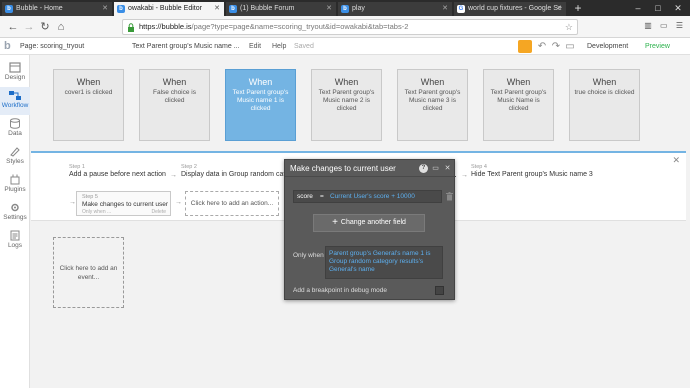 The height and width of the screenshot is (388, 690). Describe the element at coordinates (395, 9) in the screenshot. I see `tab-play: b play ✕` at that location.